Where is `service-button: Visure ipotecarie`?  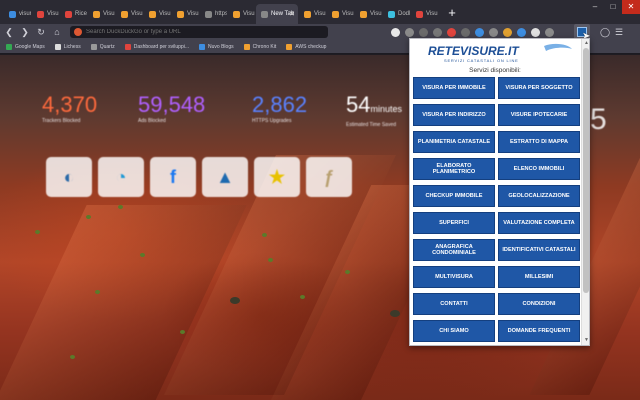
service-button: Visure ipotecarie is located at coordinates (539, 115).